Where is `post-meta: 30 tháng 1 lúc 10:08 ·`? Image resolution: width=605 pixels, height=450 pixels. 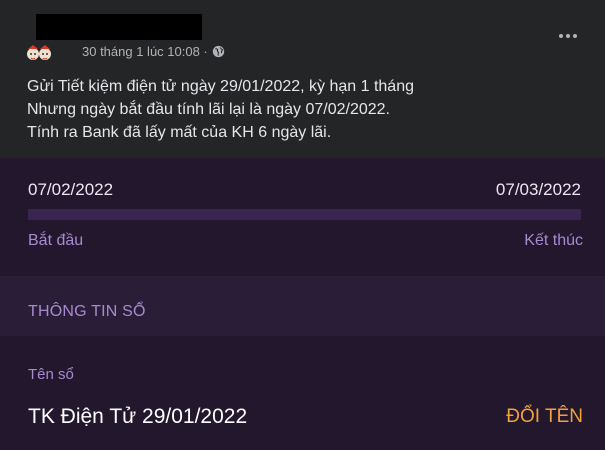
post-meta: 30 tháng 1 lúc 10:08 · is located at coordinates (153, 51).